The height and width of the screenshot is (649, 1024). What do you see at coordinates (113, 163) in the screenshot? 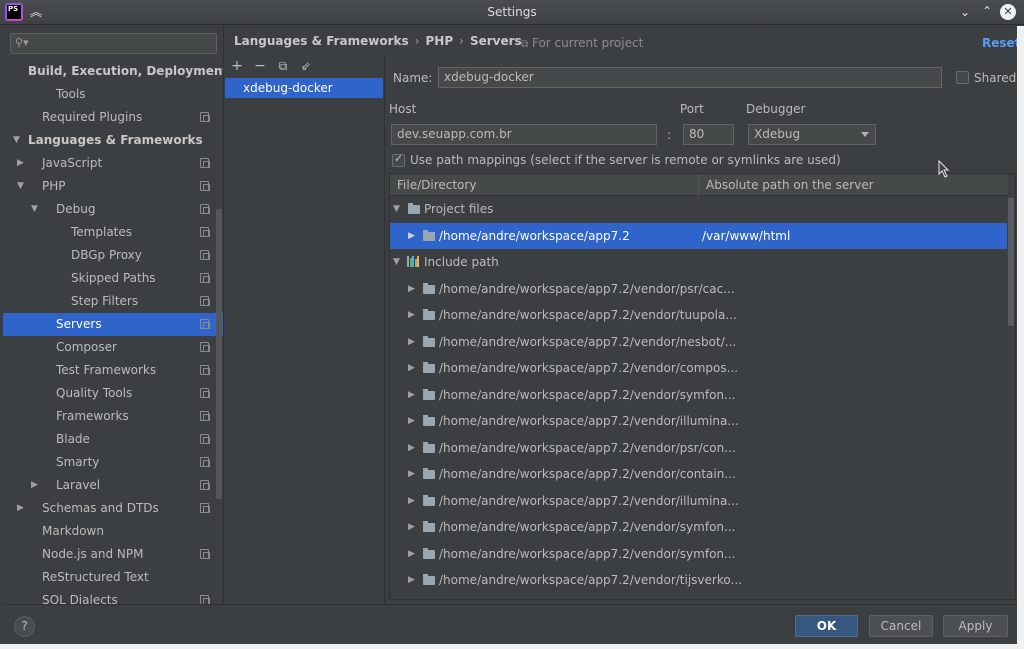
I see `sidebar-item-javascript: ▶ JavaScript` at bounding box center [113, 163].